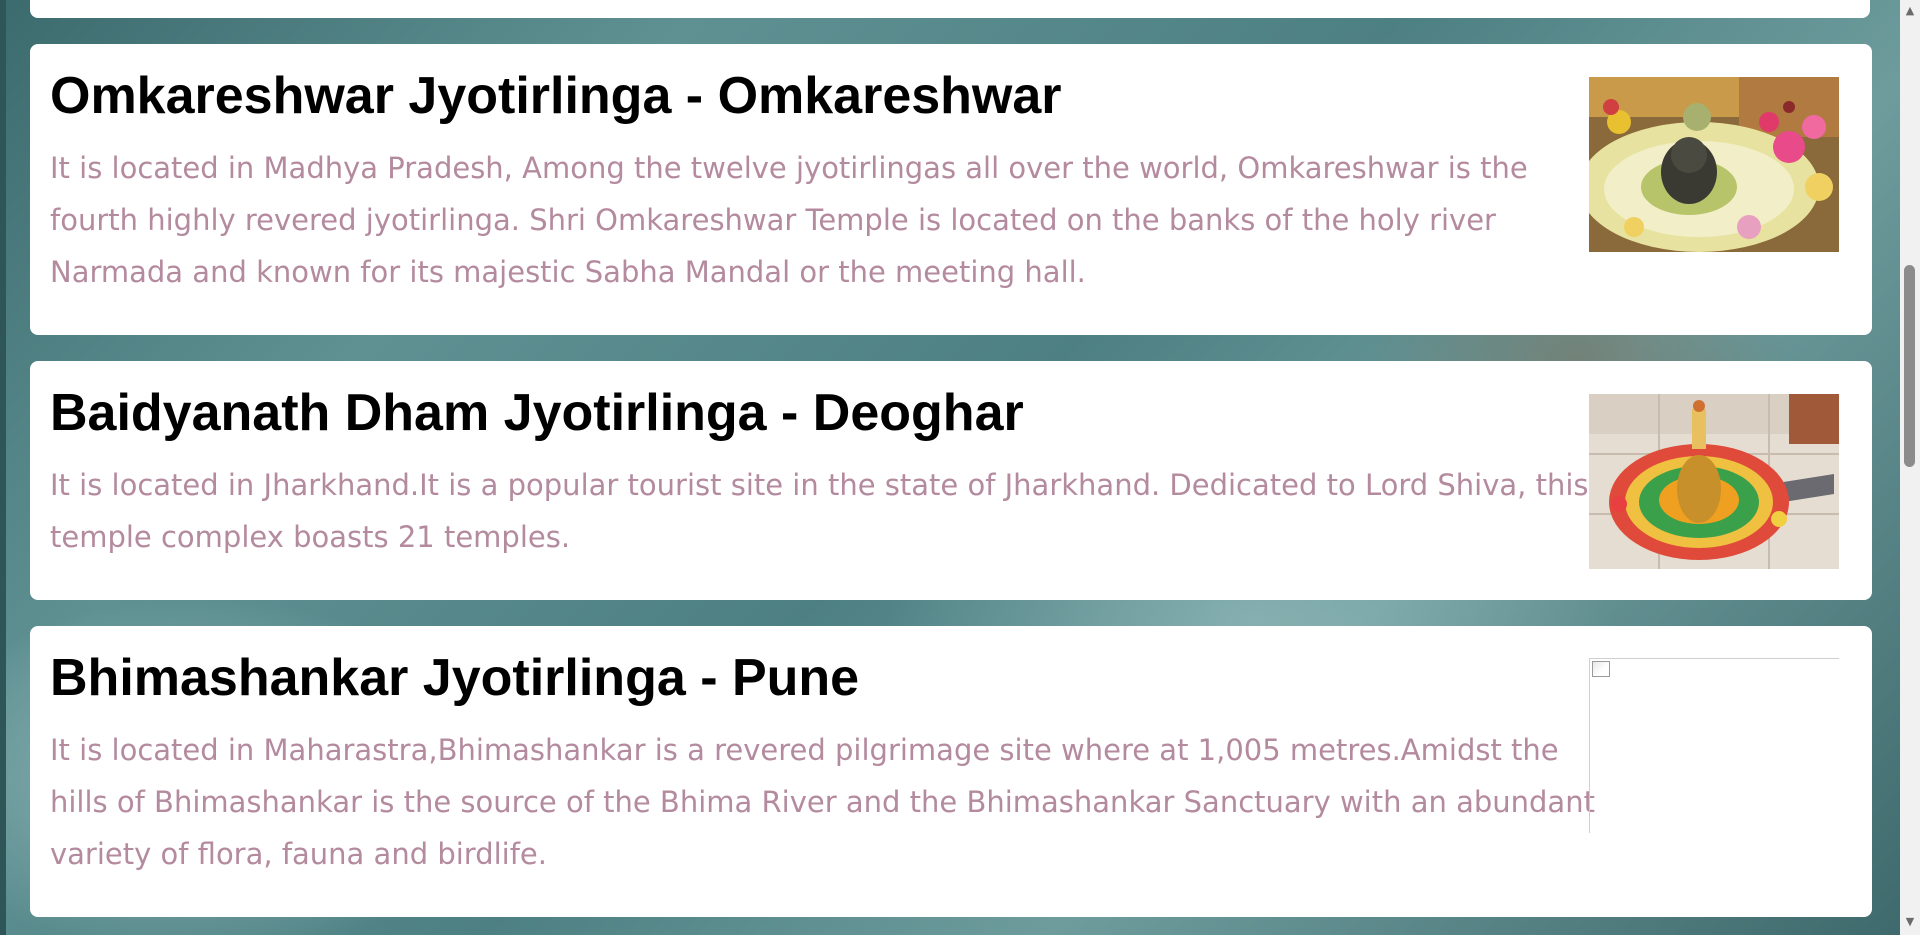 The width and height of the screenshot is (1920, 935). I want to click on vertical-scrollbar: ▲ ▼, so click(1910, 467).